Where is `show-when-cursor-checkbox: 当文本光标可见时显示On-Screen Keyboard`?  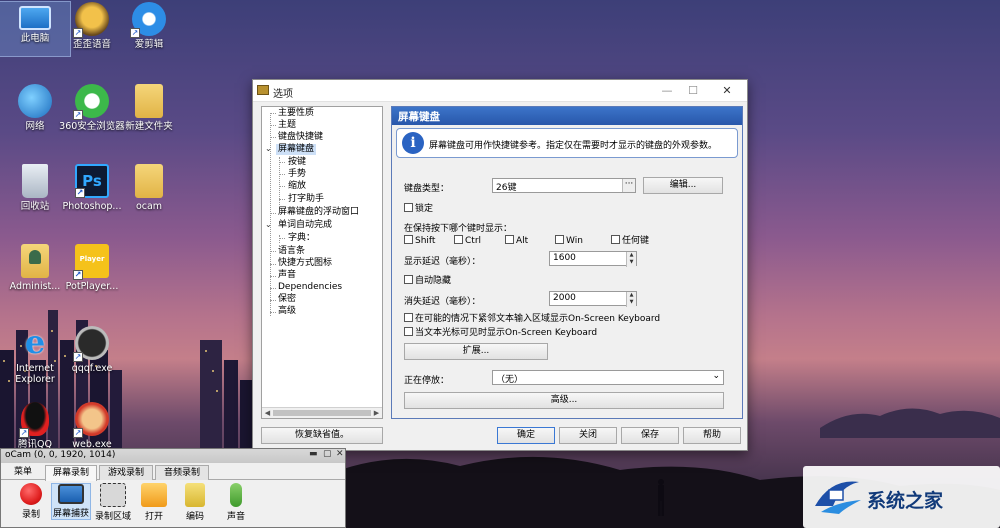
show-when-cursor-checkbox: 当文本光标可见时显示On-Screen Keyboard is located at coordinates (500, 332).